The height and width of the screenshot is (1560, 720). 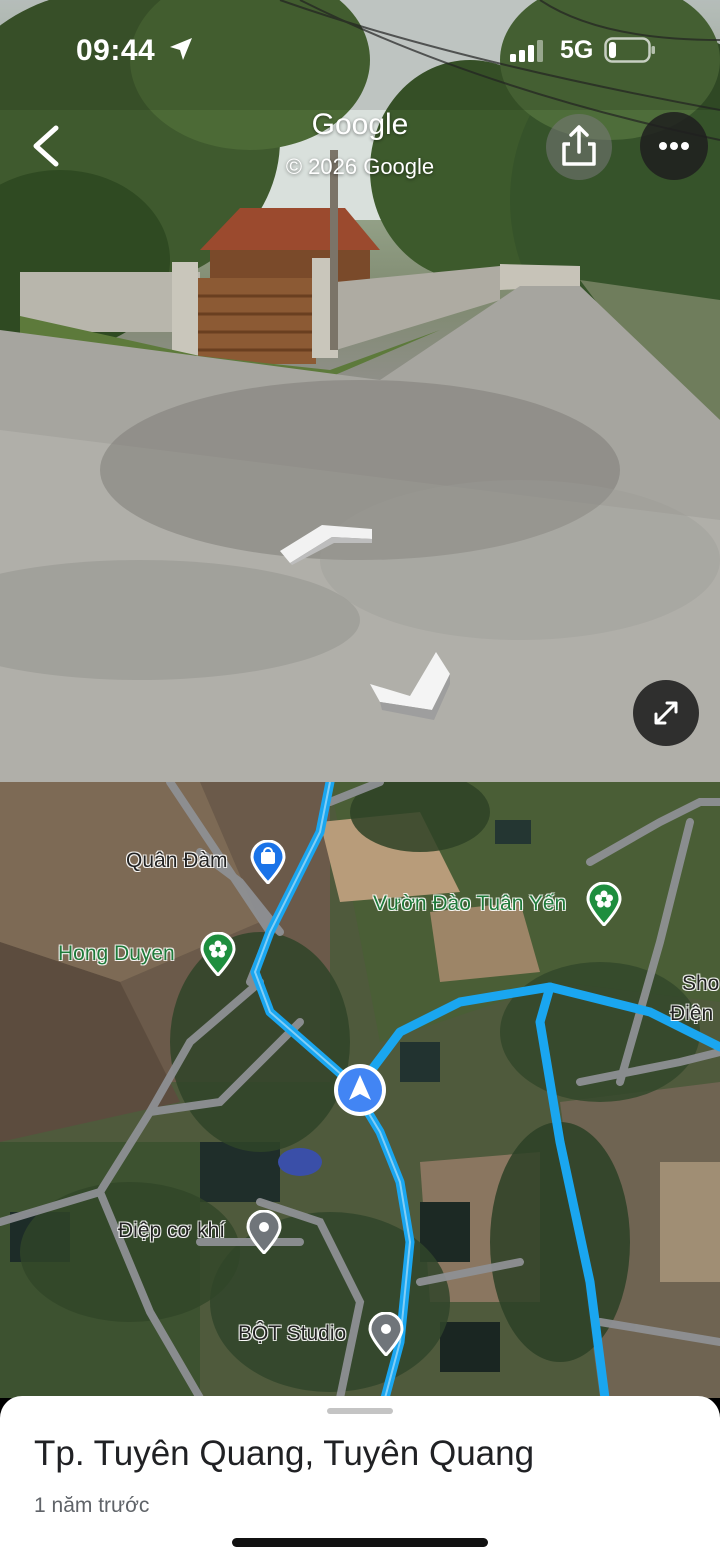 I want to click on expand-icon, so click(x=666, y=713).